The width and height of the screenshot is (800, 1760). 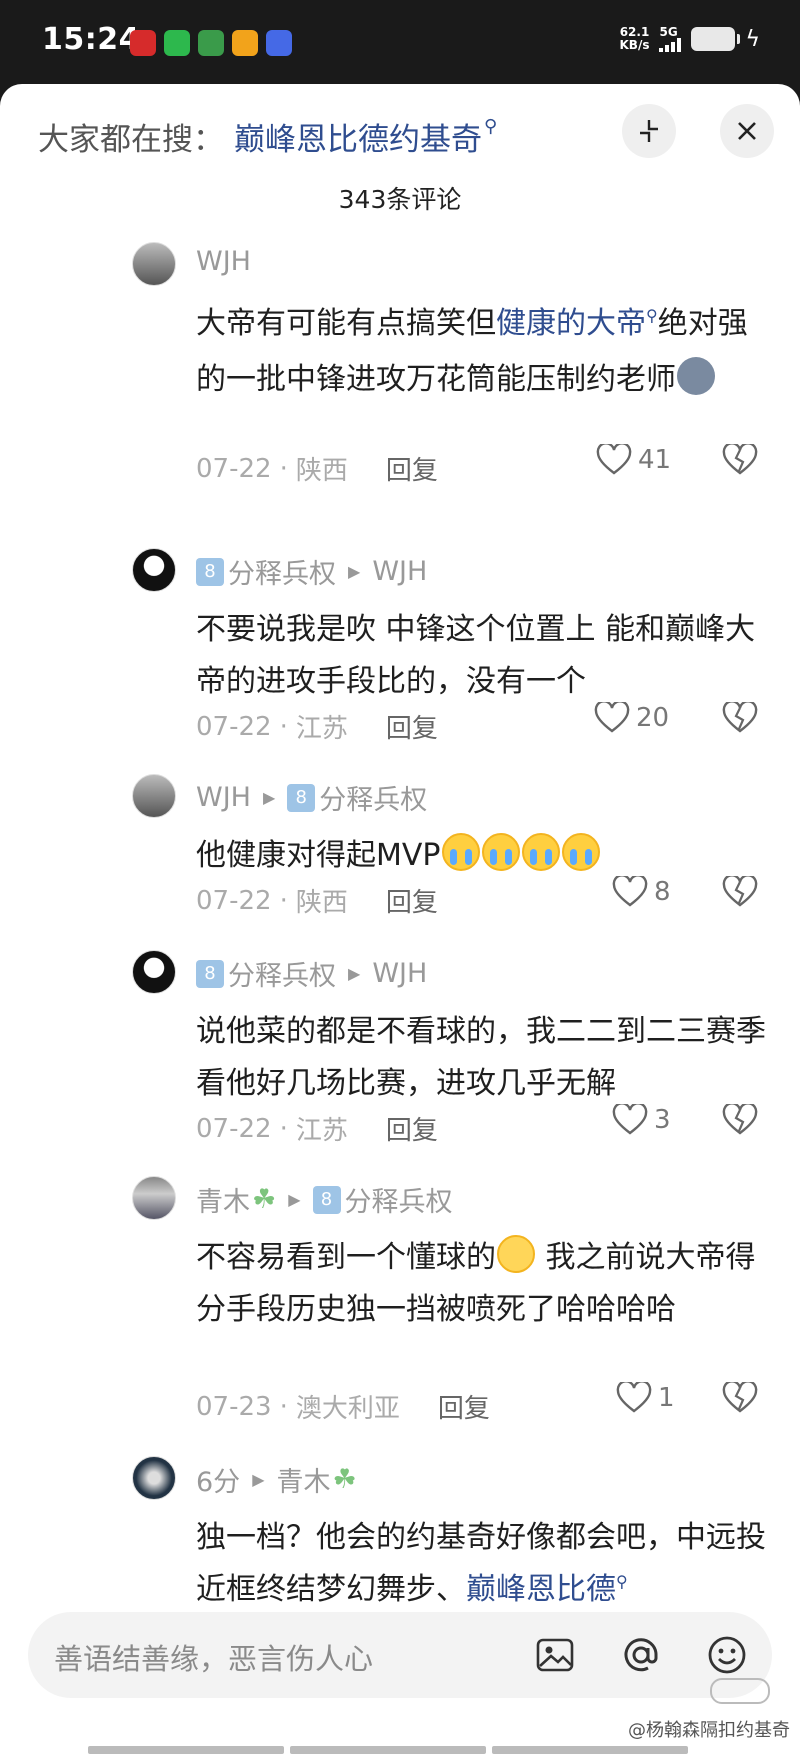 What do you see at coordinates (655, 460) in the screenshot?
I see `like-count: 41` at bounding box center [655, 460].